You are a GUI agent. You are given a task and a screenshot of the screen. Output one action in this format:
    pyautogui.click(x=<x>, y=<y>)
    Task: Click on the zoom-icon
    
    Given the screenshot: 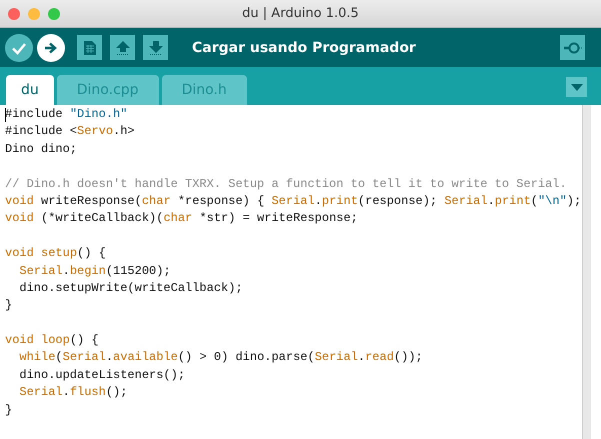 What is the action you would take?
    pyautogui.click(x=54, y=14)
    